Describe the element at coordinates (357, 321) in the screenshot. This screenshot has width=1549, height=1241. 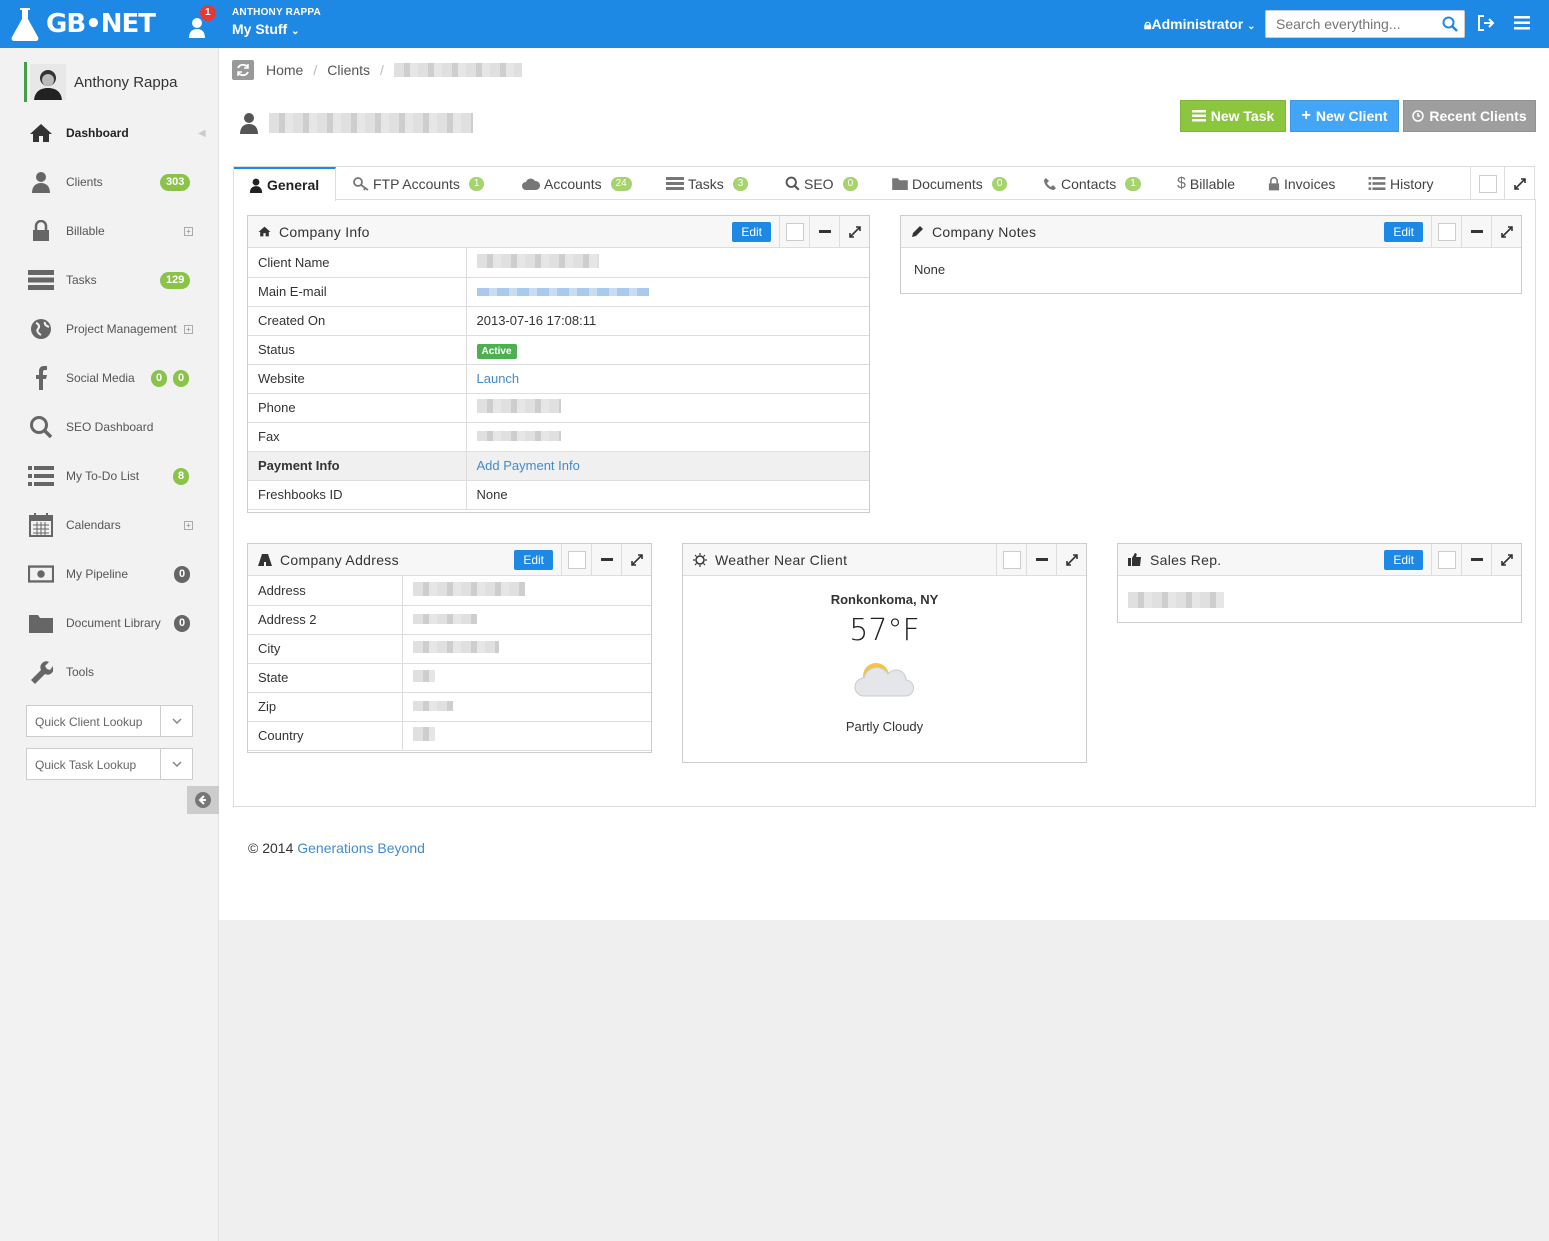
I see `row-label: Created On` at that location.